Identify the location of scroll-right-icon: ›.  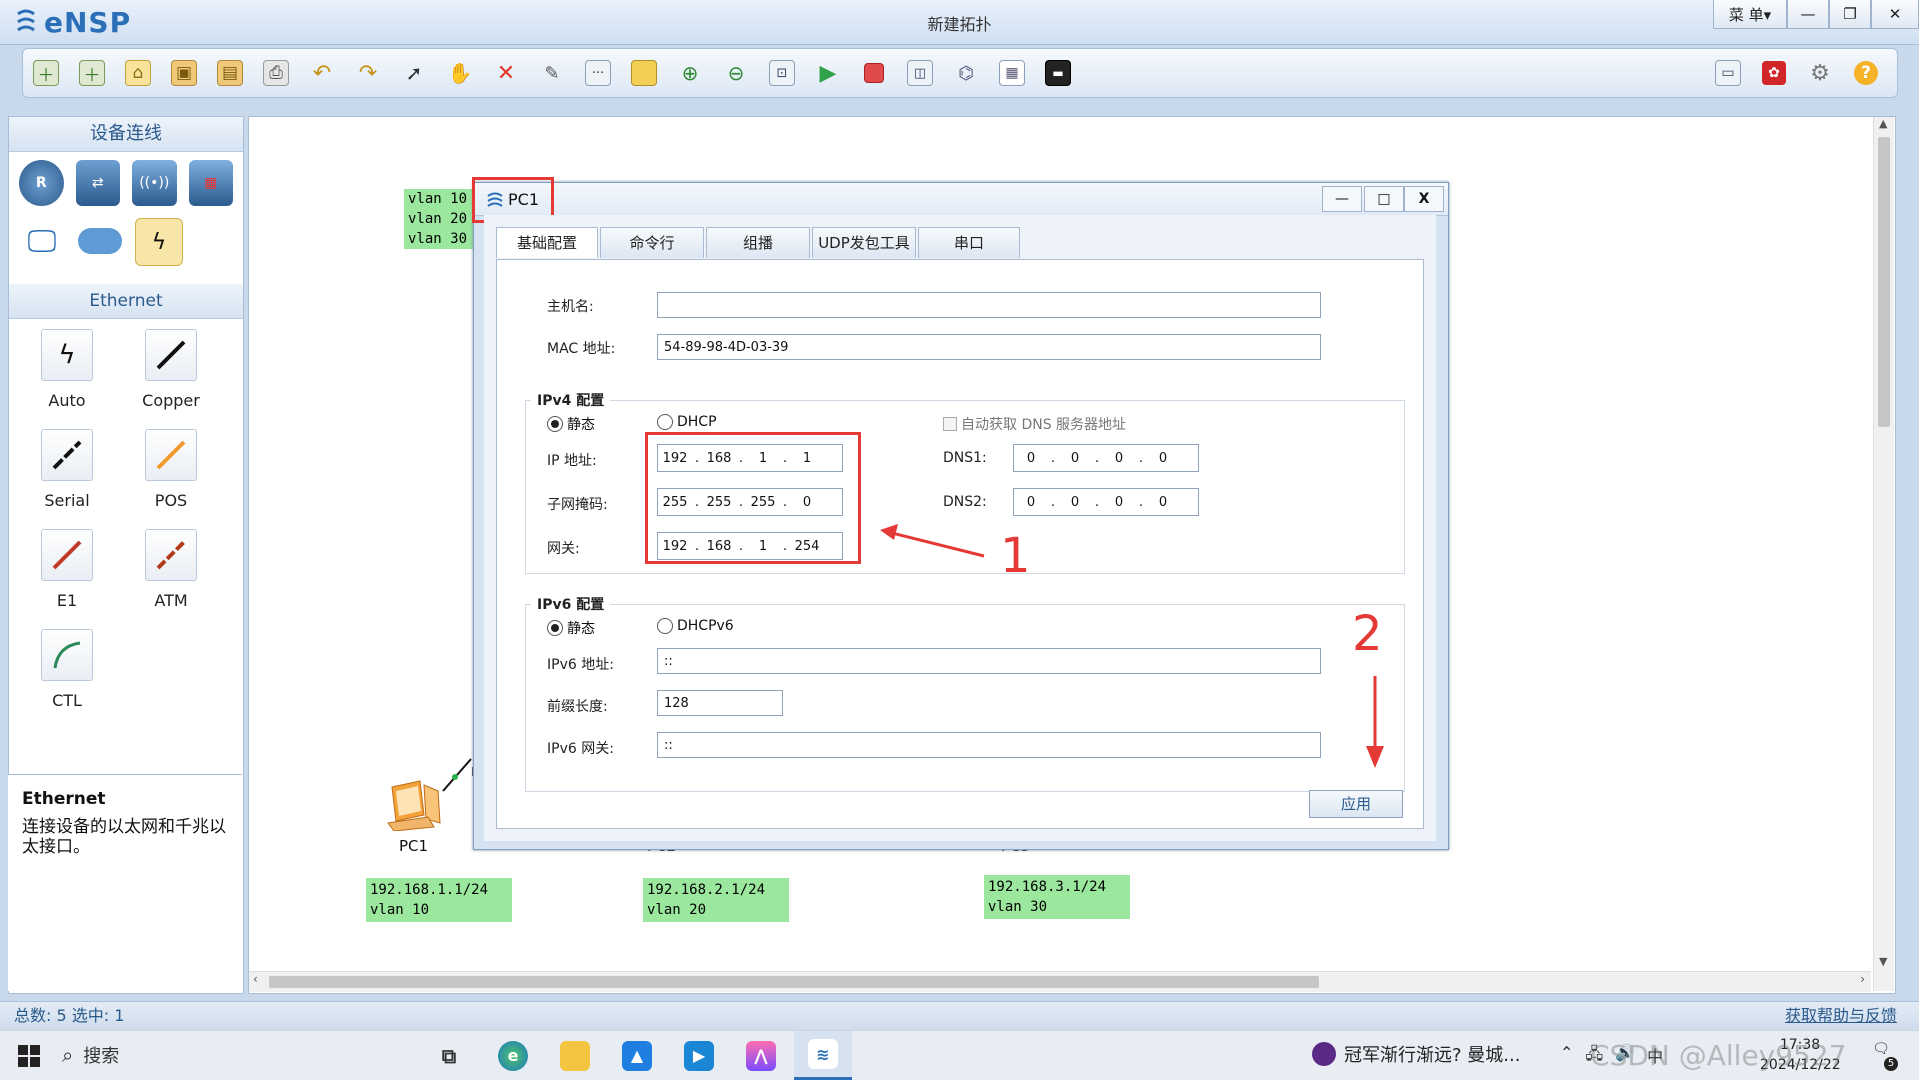
(1862, 979).